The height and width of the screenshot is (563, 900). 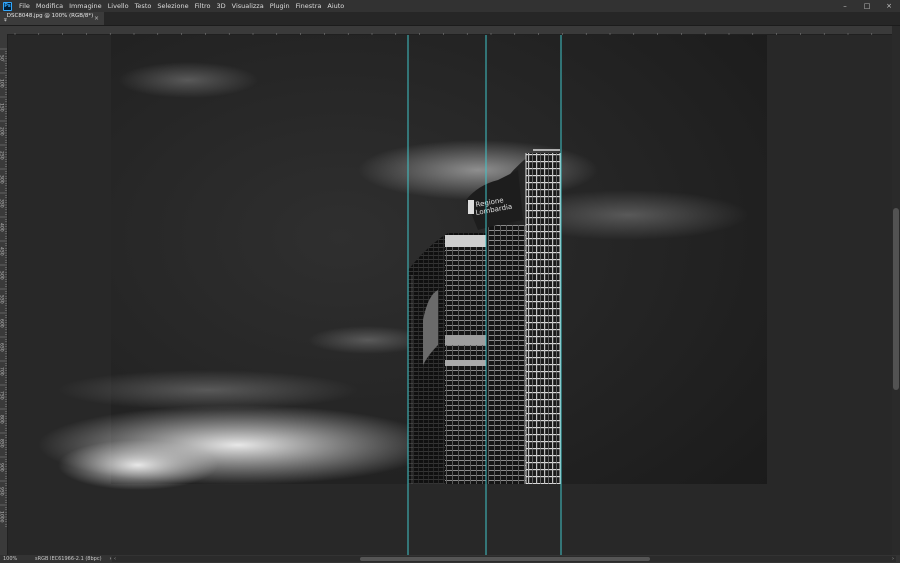 I want to click on ruler-label: 950, so click(x=2, y=491).